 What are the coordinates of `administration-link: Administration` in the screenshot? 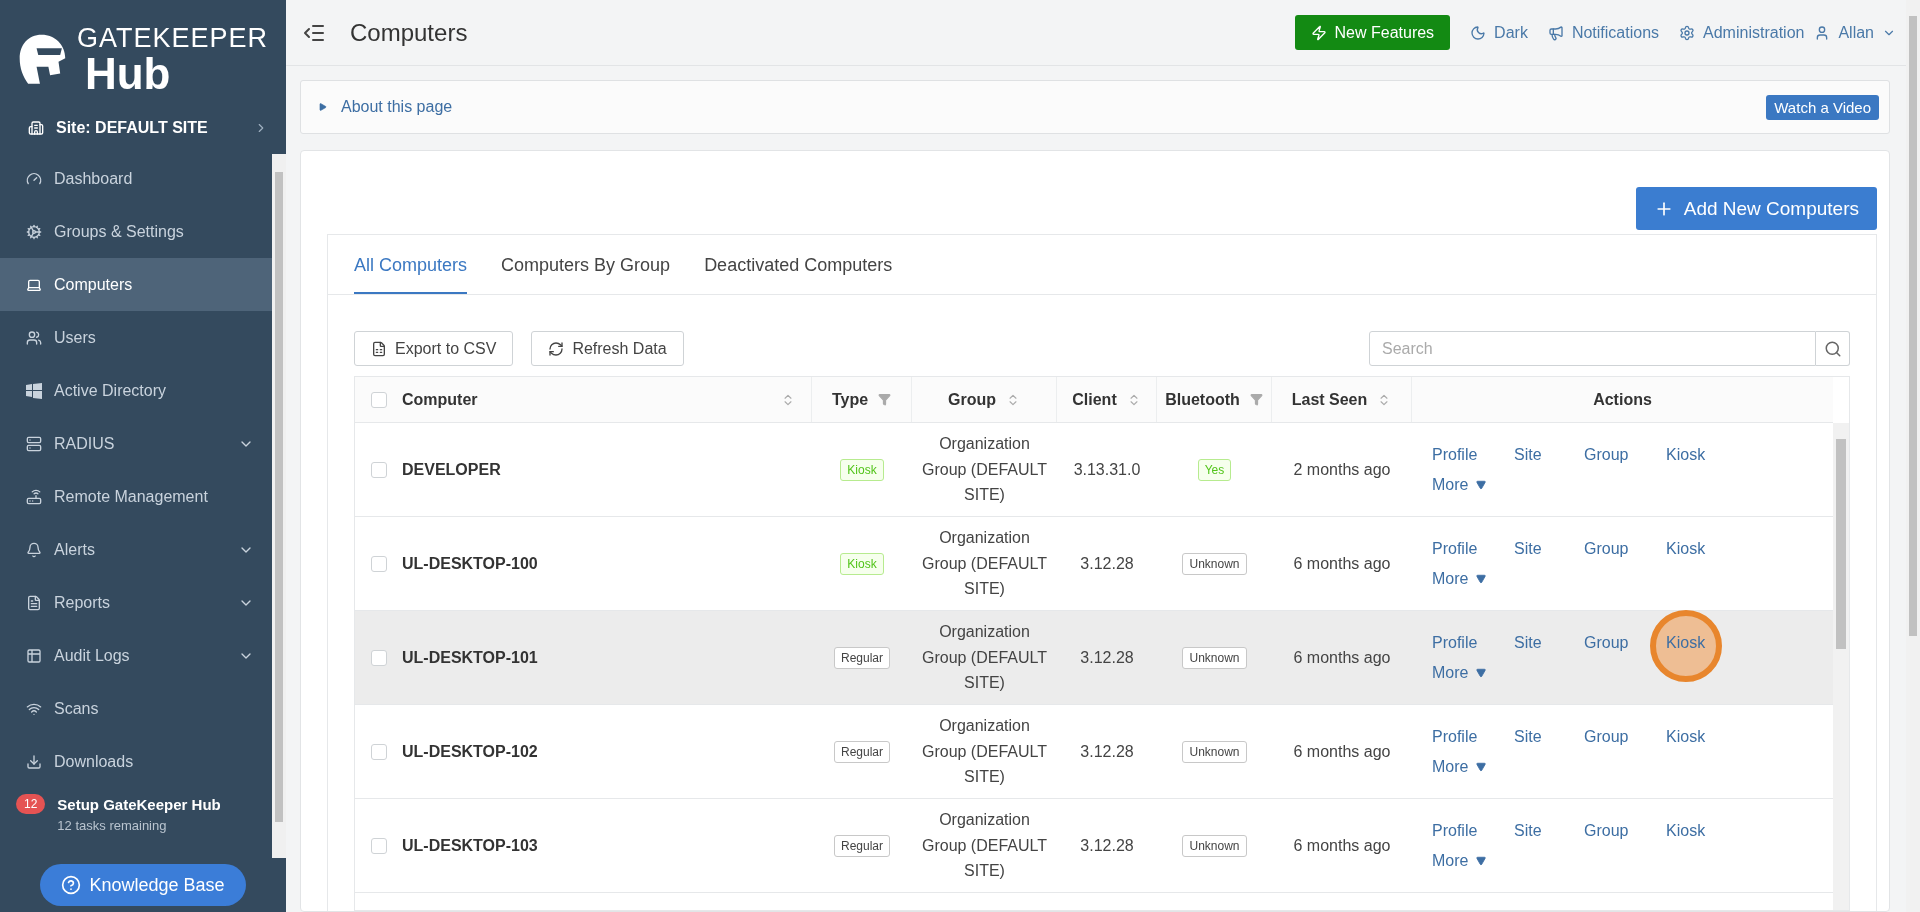 It's located at (1742, 32).